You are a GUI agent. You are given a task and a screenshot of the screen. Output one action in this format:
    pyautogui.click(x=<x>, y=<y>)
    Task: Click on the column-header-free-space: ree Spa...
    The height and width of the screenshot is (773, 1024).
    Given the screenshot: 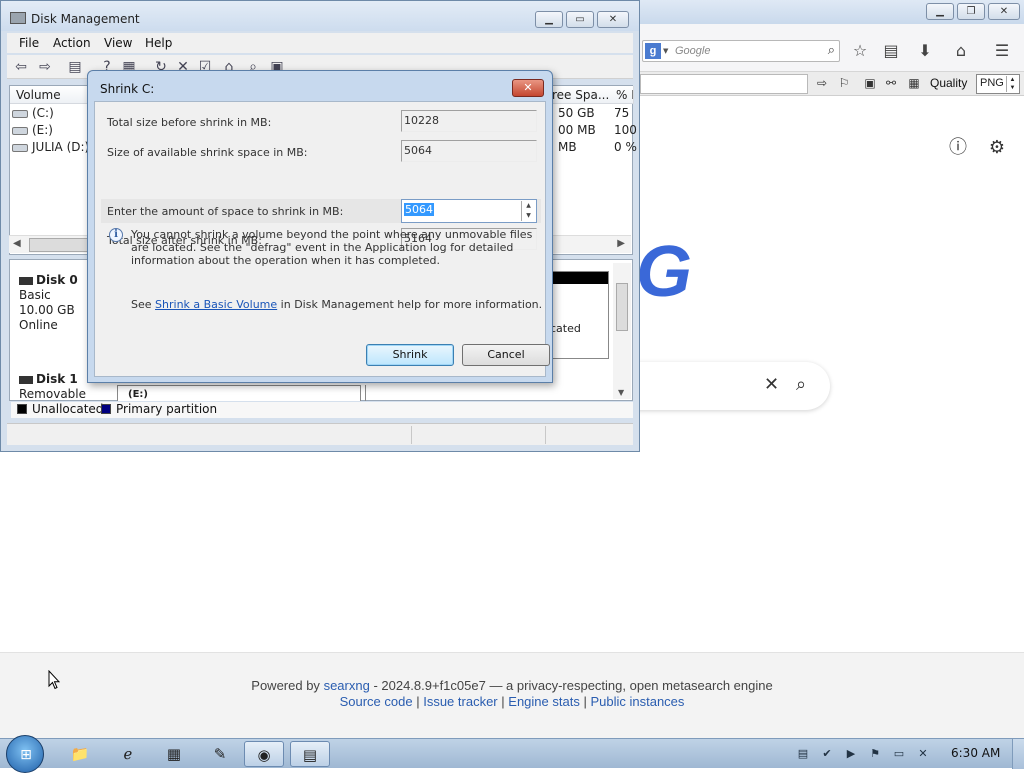 What is the action you would take?
    pyautogui.click(x=581, y=95)
    